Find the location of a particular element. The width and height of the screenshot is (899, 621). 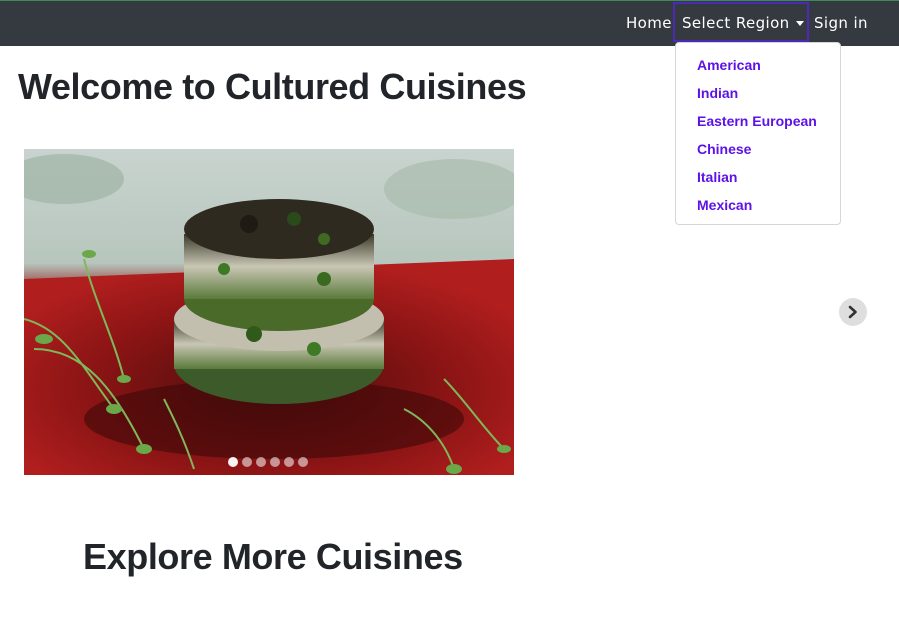

select-region-label: Select Region is located at coordinates (736, 23).